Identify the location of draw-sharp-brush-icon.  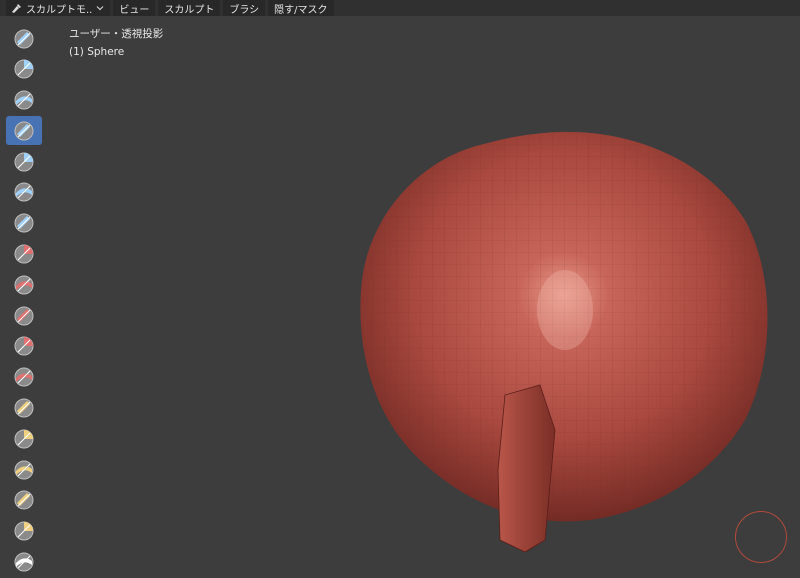
(24, 69).